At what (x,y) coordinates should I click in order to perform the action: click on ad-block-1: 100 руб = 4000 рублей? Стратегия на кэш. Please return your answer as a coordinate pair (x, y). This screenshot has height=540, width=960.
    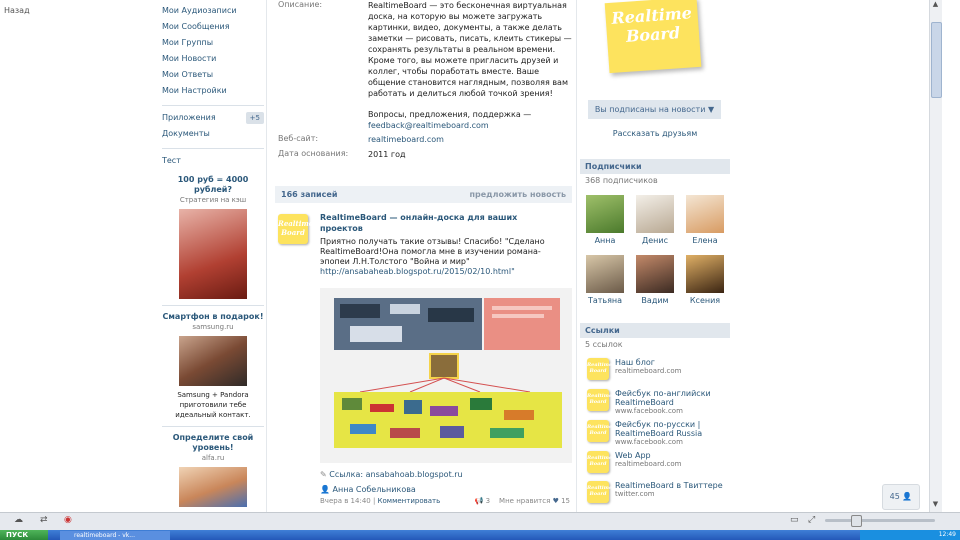
    Looking at the image, I should click on (213, 237).